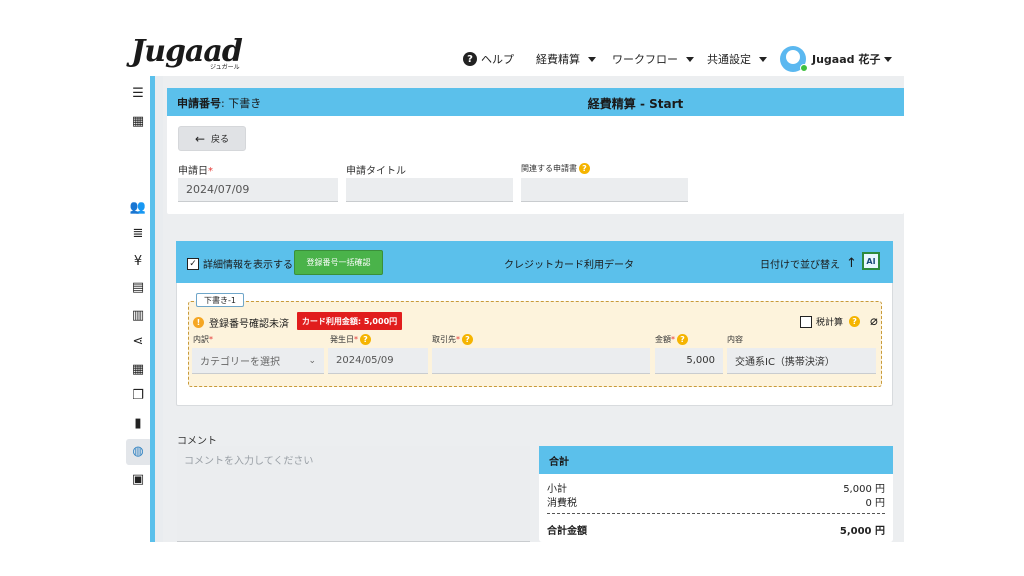  What do you see at coordinates (604, 190) in the screenshot?
I see `related-field` at bounding box center [604, 190].